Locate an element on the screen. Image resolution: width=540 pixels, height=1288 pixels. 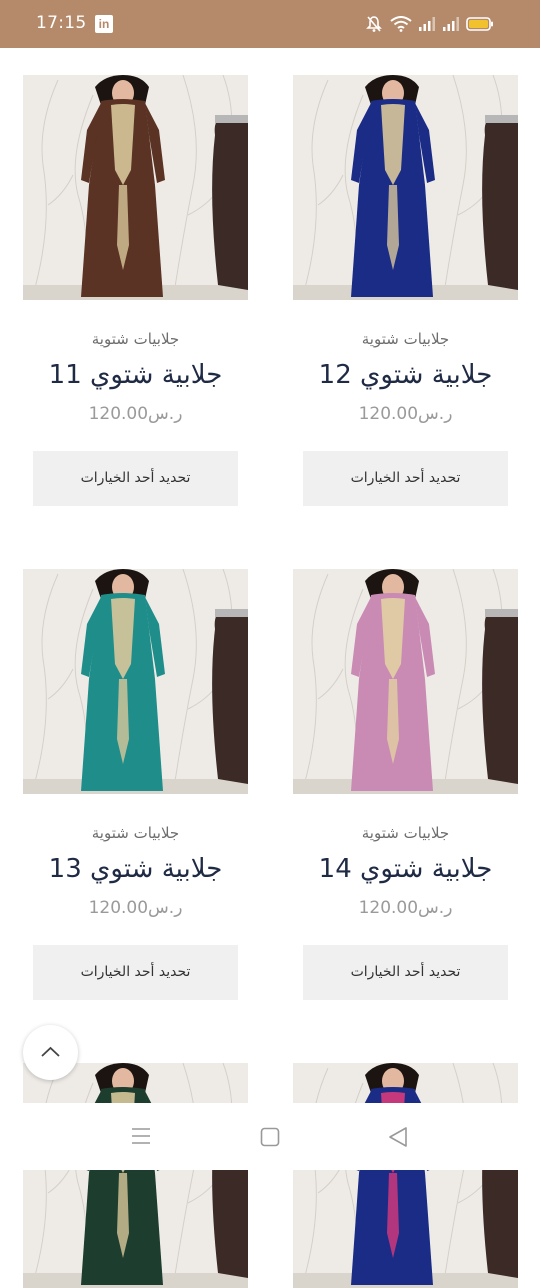
product-title: جلابية شتوي 14 is located at coordinates (405, 869).